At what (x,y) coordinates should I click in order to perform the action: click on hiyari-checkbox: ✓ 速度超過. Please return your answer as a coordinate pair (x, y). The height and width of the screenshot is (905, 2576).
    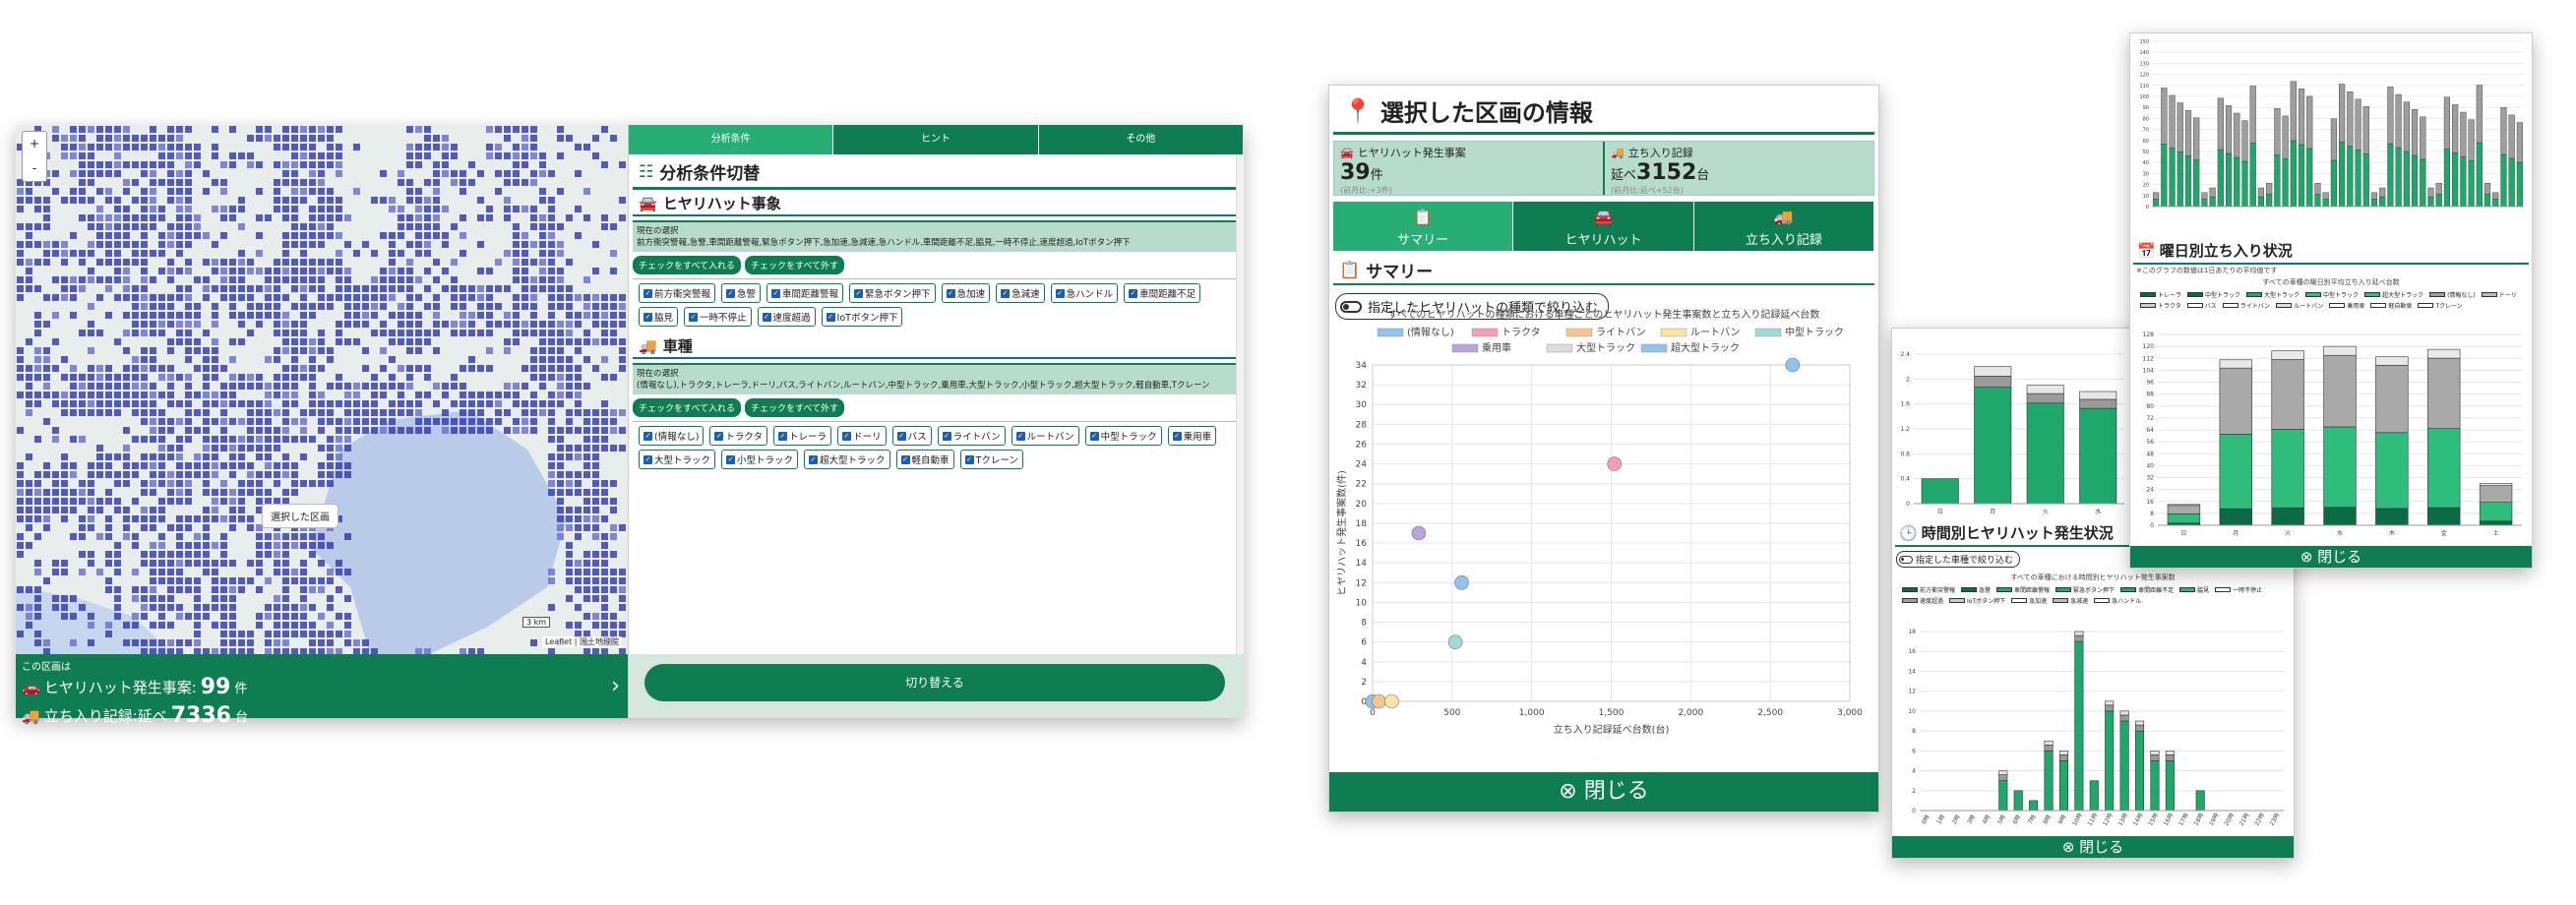
    Looking at the image, I should click on (786, 317).